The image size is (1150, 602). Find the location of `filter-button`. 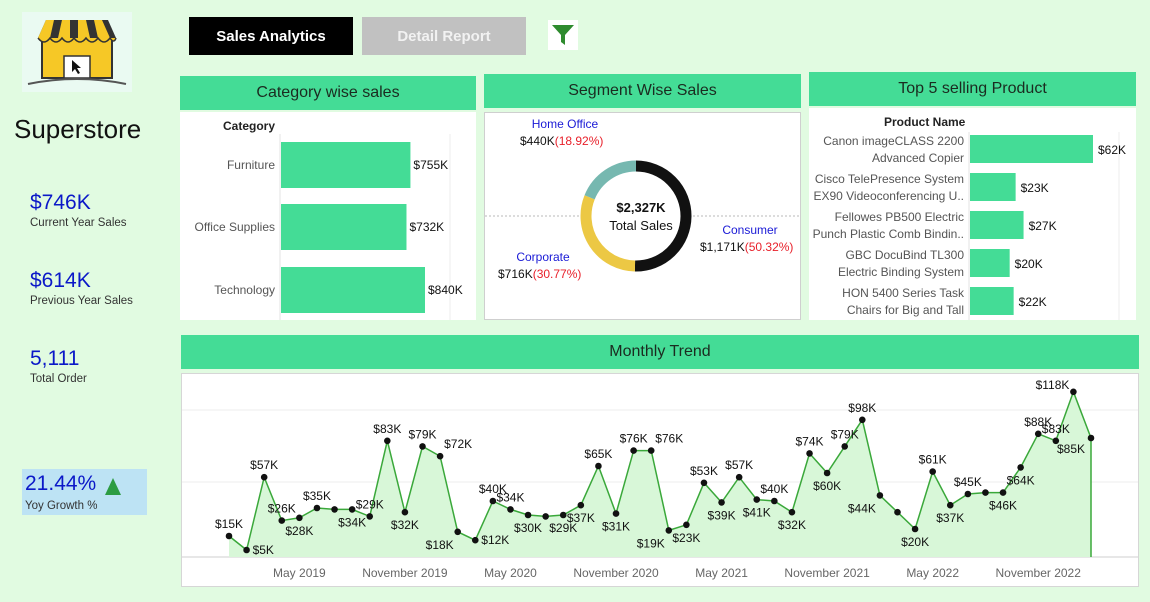

filter-button is located at coordinates (563, 35).